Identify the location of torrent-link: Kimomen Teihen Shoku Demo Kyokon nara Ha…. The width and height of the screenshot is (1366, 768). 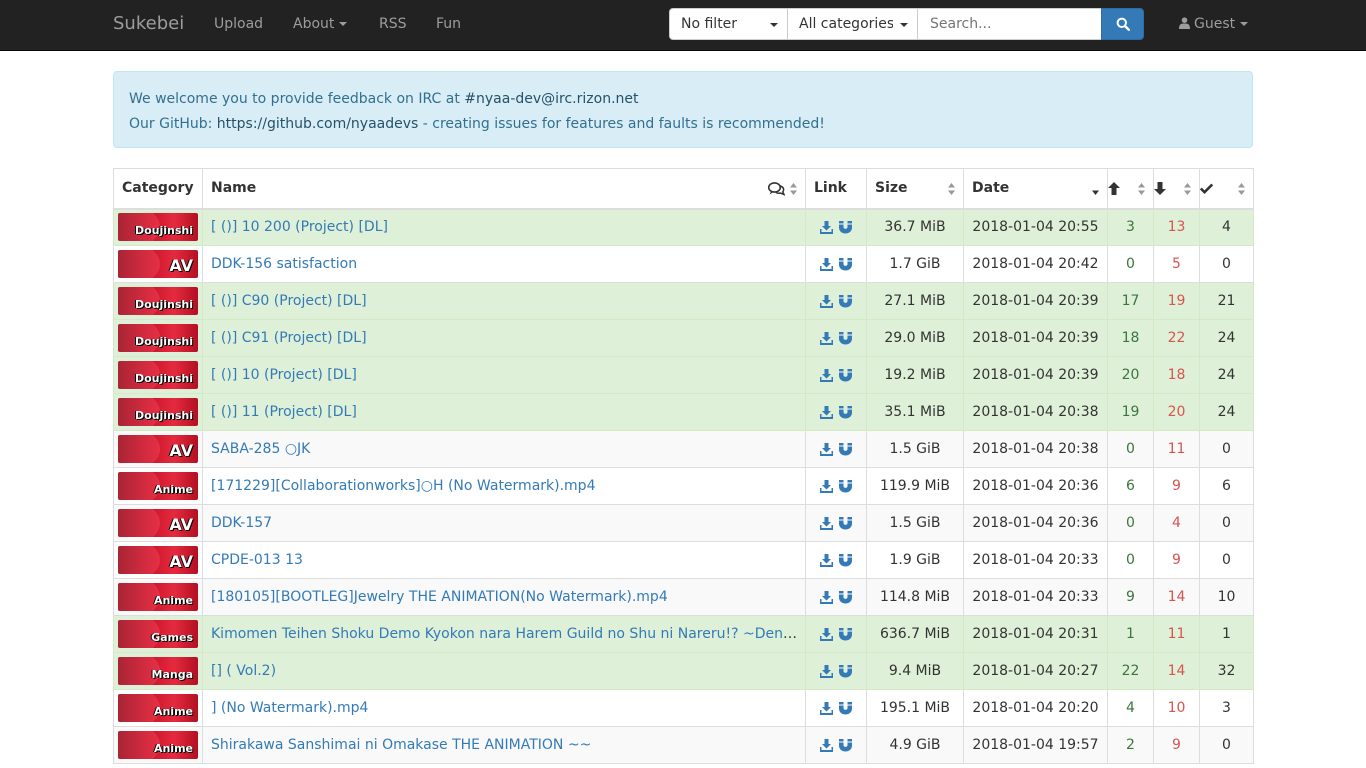
(508, 634).